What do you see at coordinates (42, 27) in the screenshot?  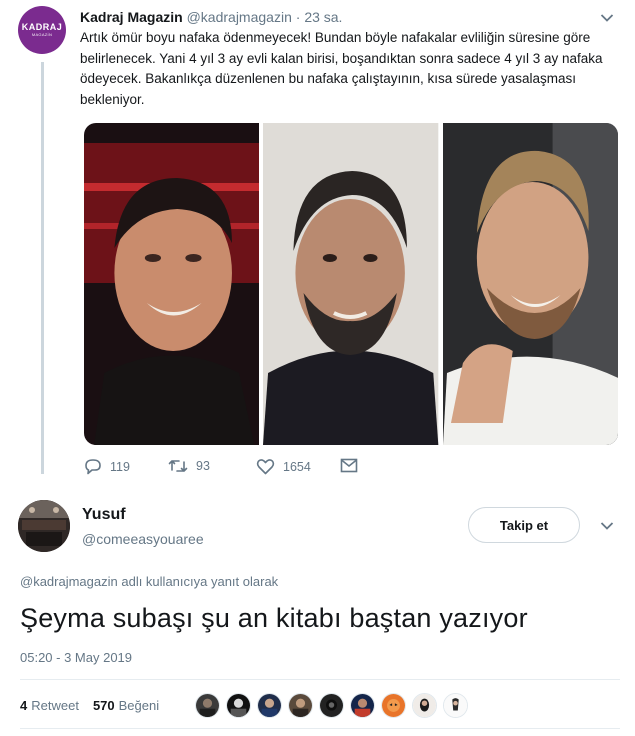 I see `avatar-logo-text: KADRAJ` at bounding box center [42, 27].